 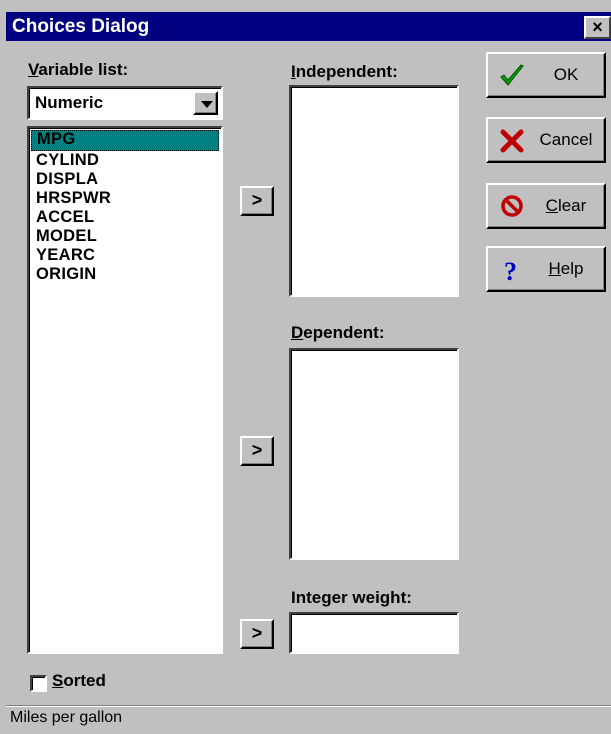 What do you see at coordinates (125, 217) in the screenshot?
I see `list-item: ACCEL` at bounding box center [125, 217].